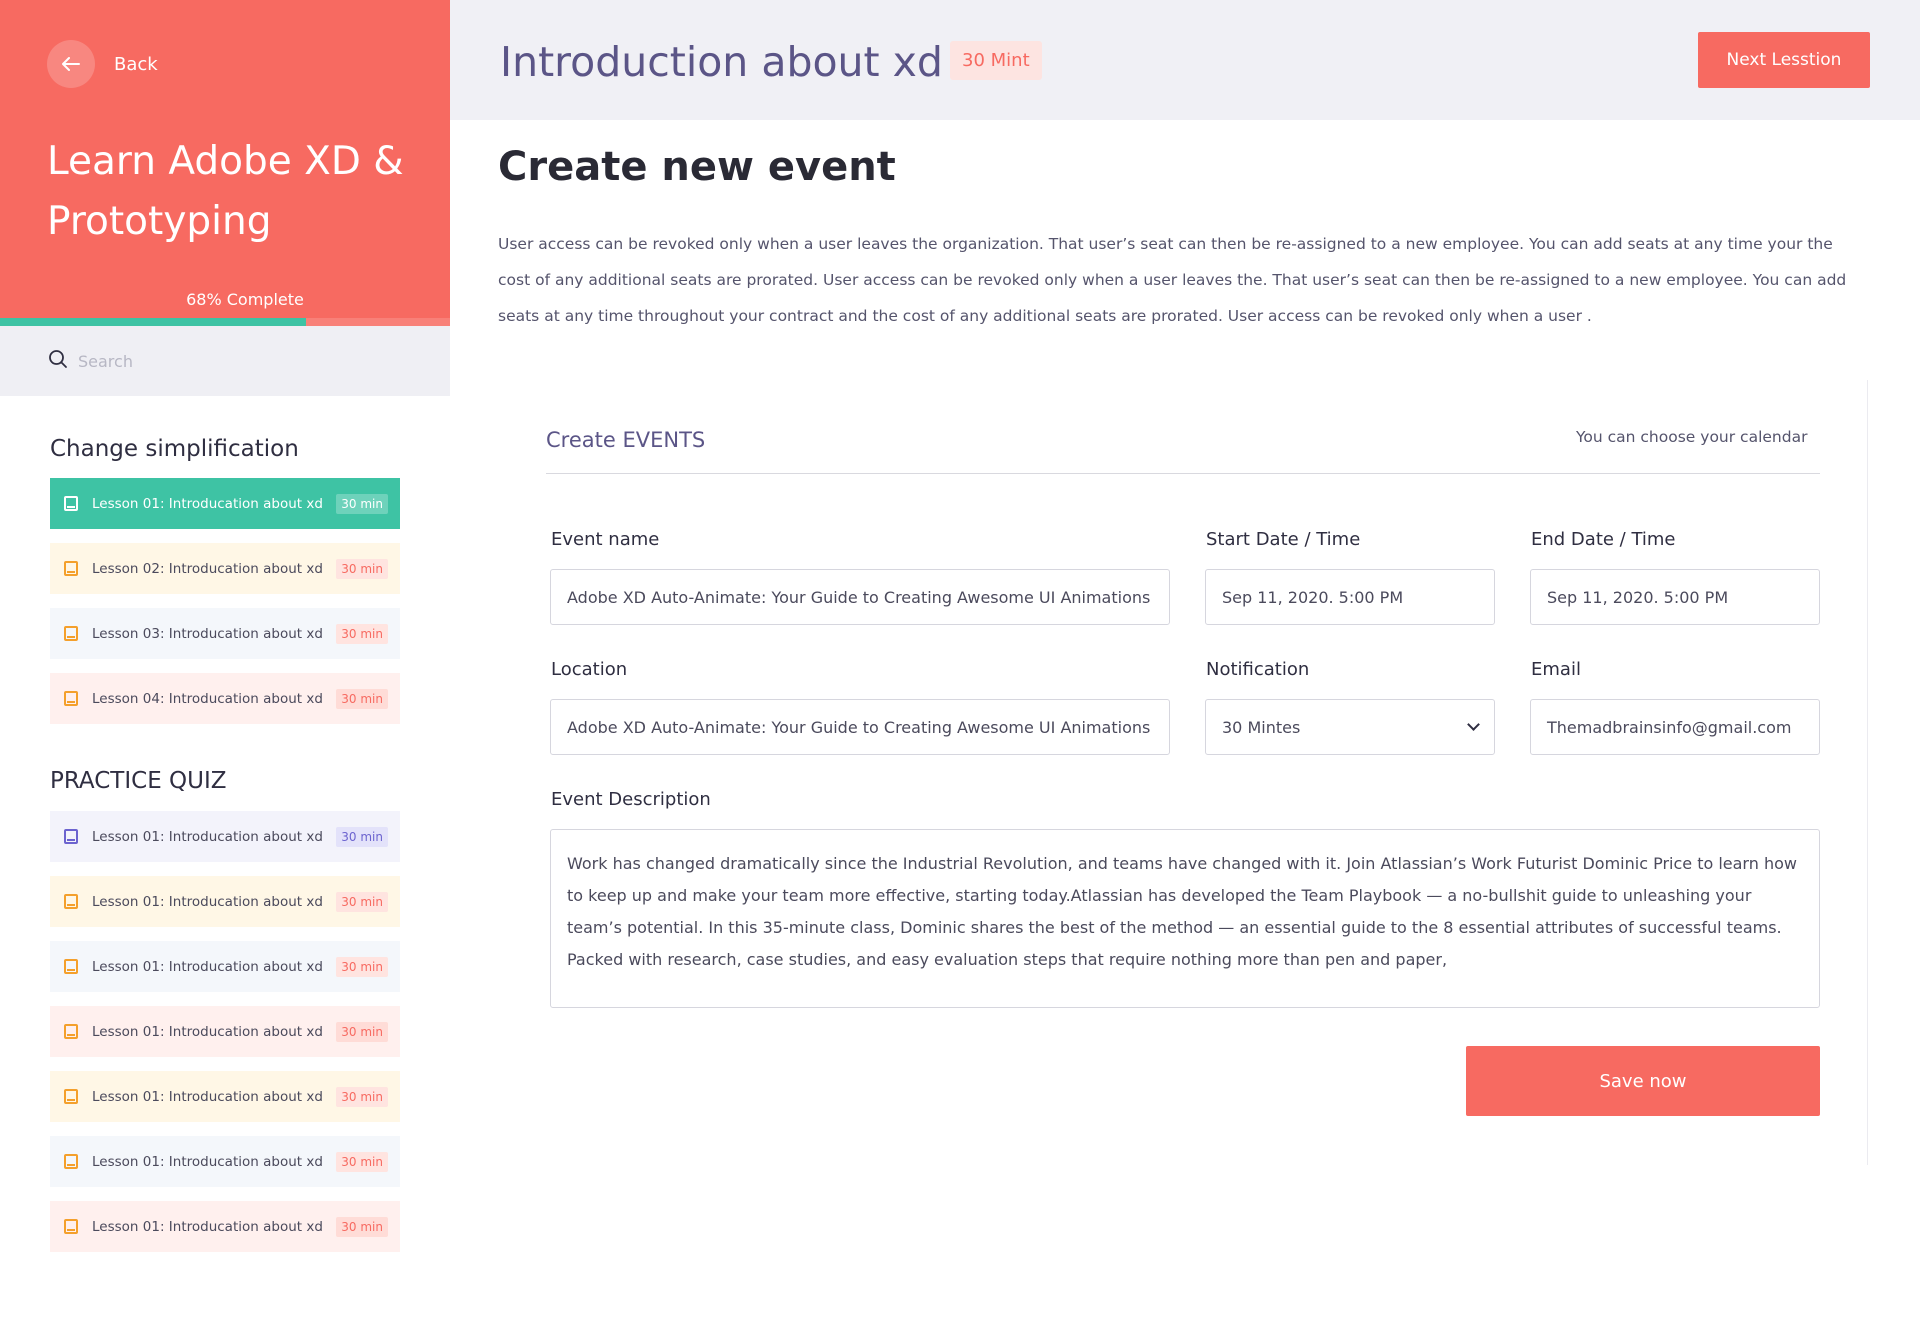 This screenshot has width=1920, height=1321. I want to click on progress-fill, so click(153, 322).